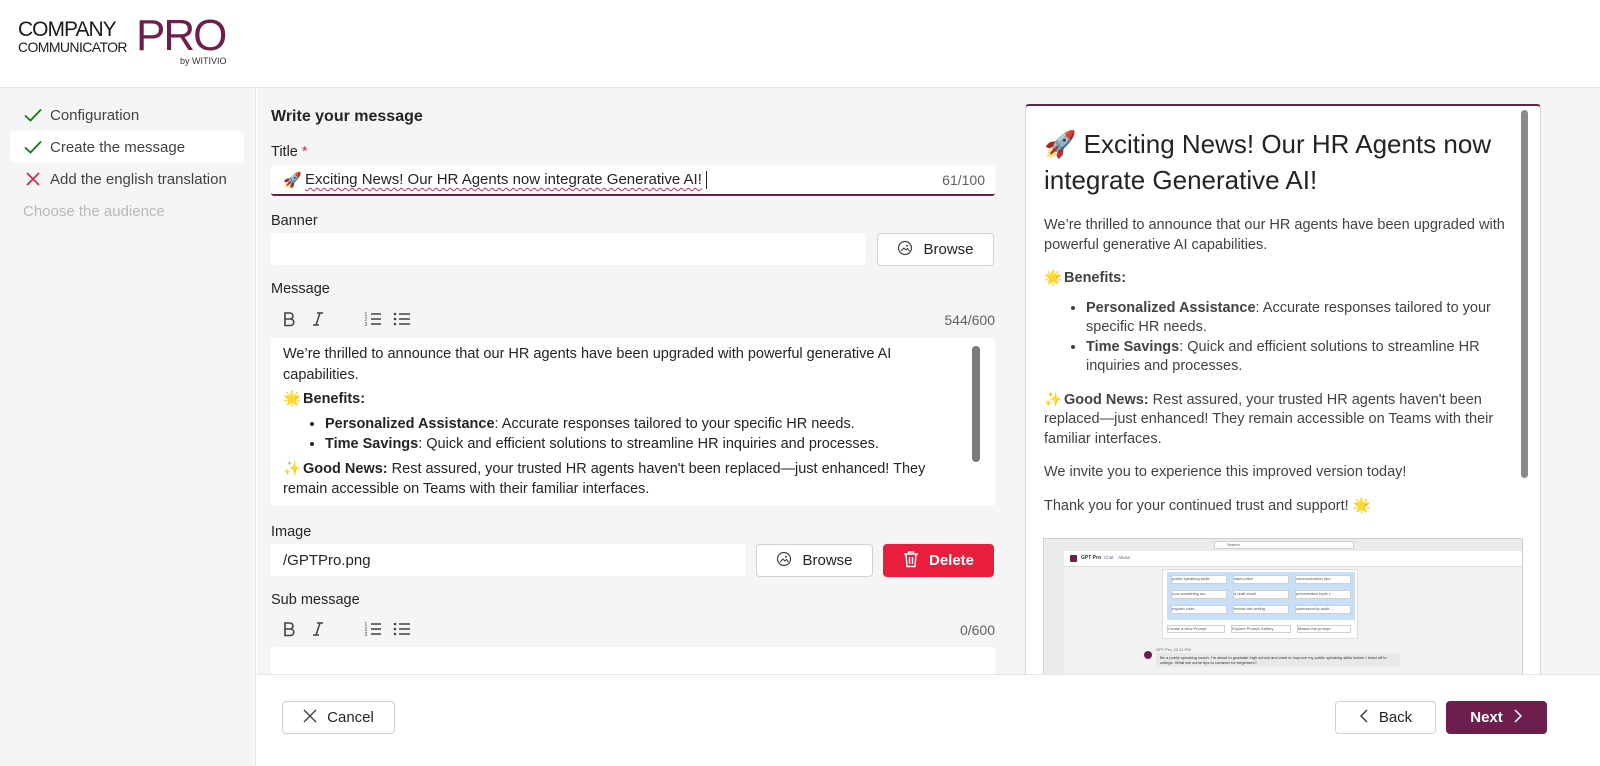  What do you see at coordinates (348, 629) in the screenshot?
I see `submessage-toolbar: 123` at bounding box center [348, 629].